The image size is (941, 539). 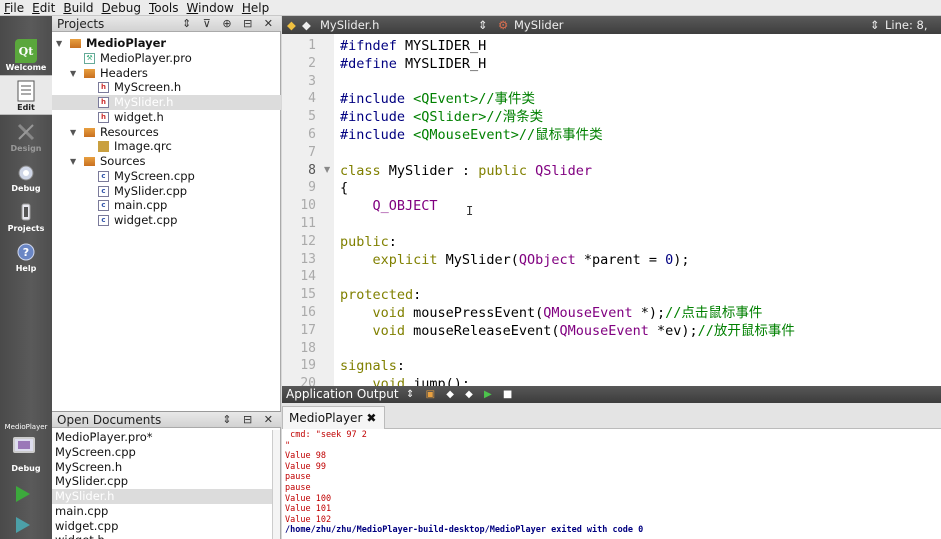 I want to click on line-number: 7, so click(x=312, y=152).